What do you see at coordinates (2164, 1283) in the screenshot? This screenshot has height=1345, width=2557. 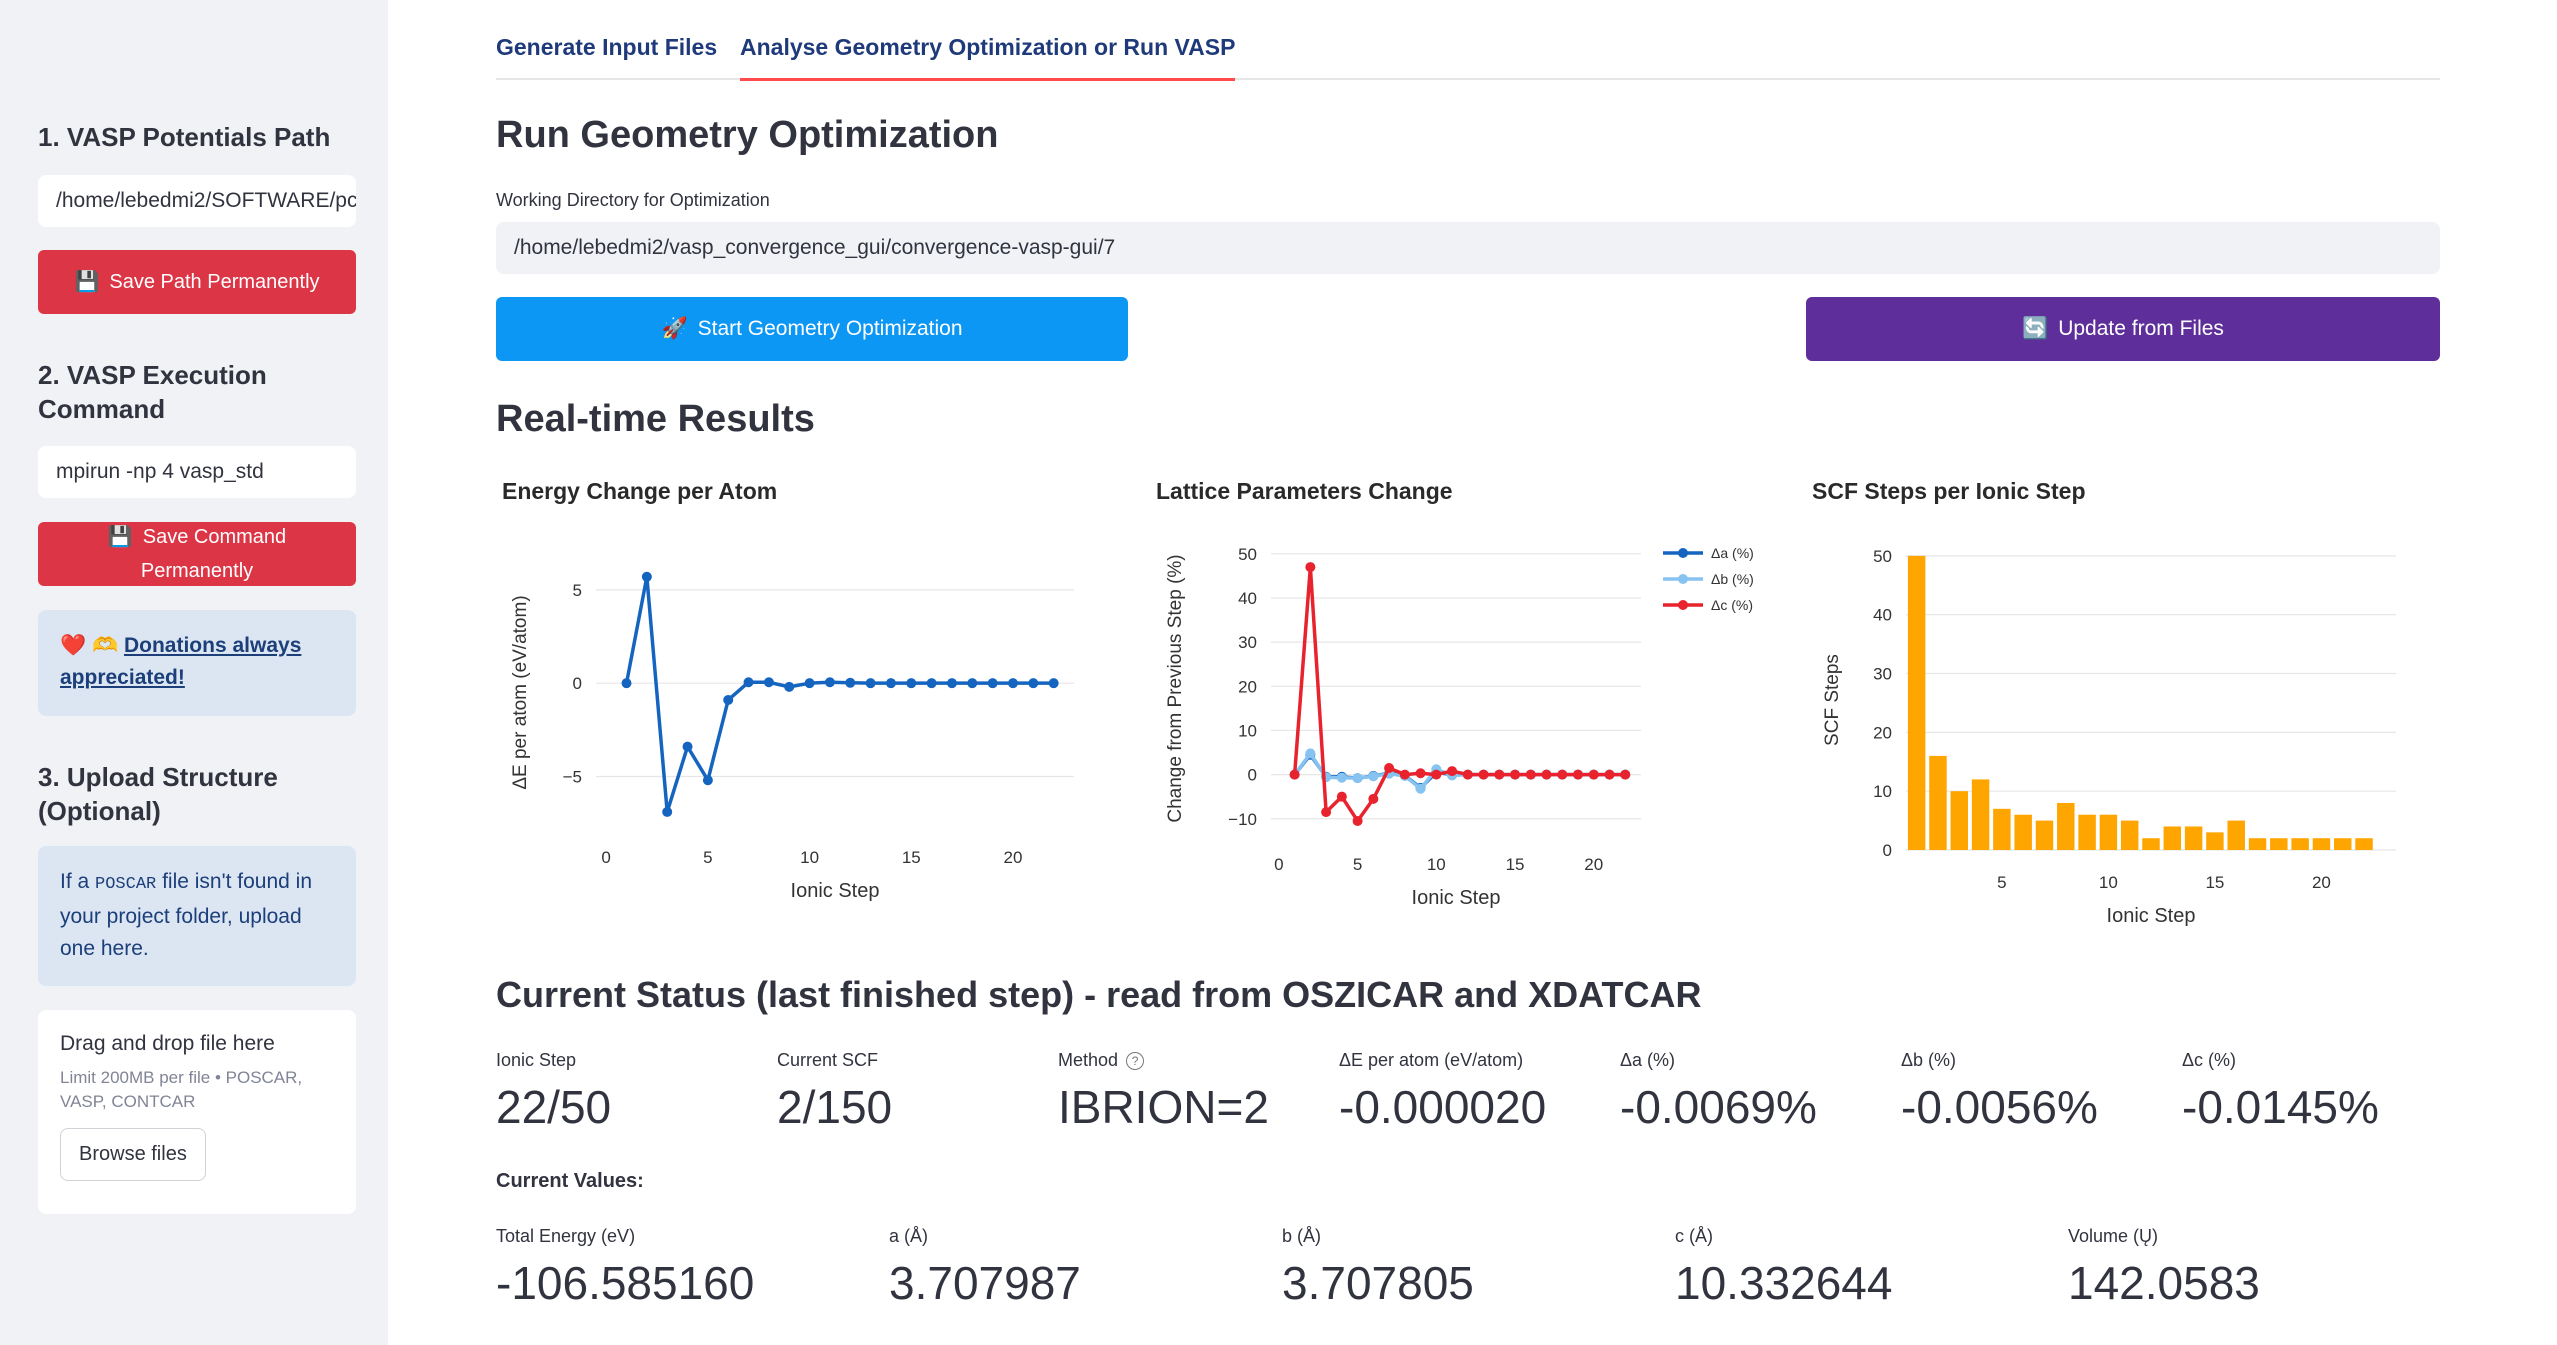 I see `current-value: 142.0583` at bounding box center [2164, 1283].